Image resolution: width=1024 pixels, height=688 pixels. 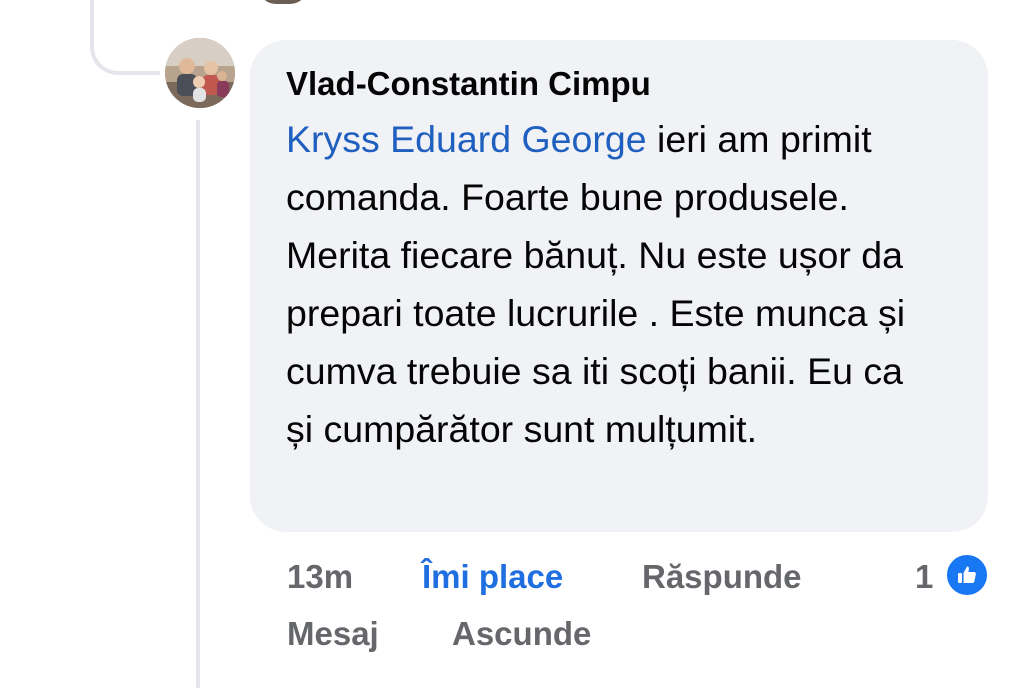 I want to click on comment-timestamp: 13m, so click(x=320, y=577).